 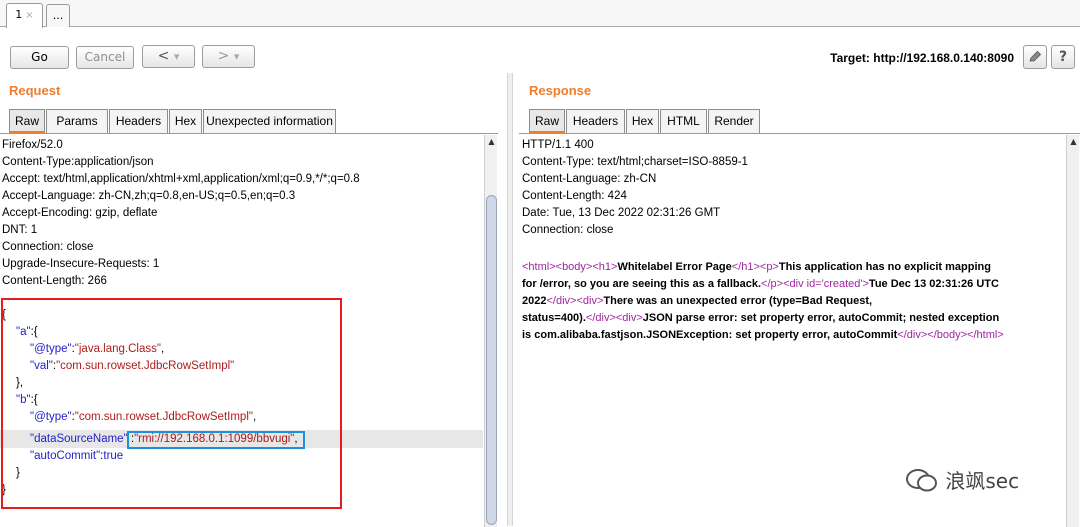 I want to click on datasource-highlight-box, so click(x=216, y=440).